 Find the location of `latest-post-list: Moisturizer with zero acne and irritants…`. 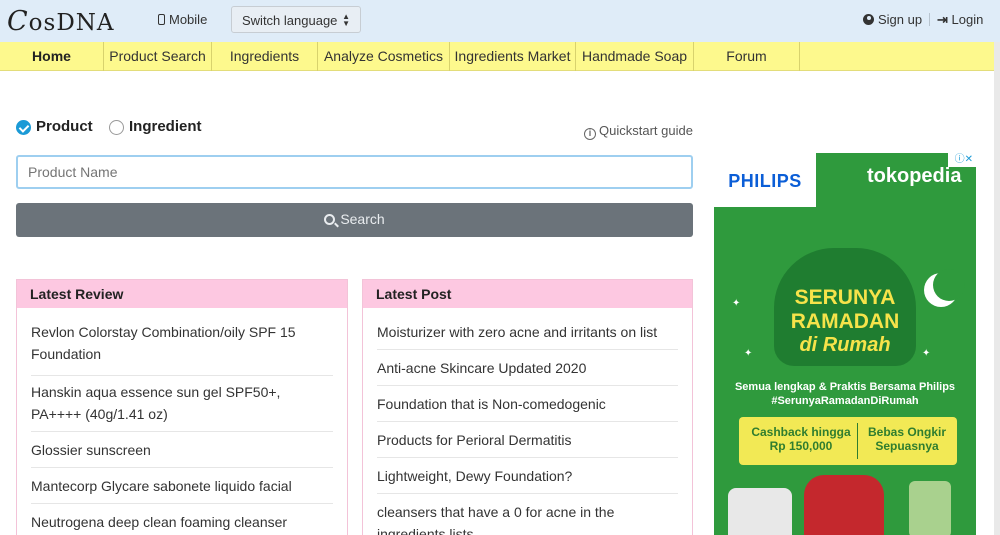

latest-post-list: Moisturizer with zero acne and irritants… is located at coordinates (527, 421).